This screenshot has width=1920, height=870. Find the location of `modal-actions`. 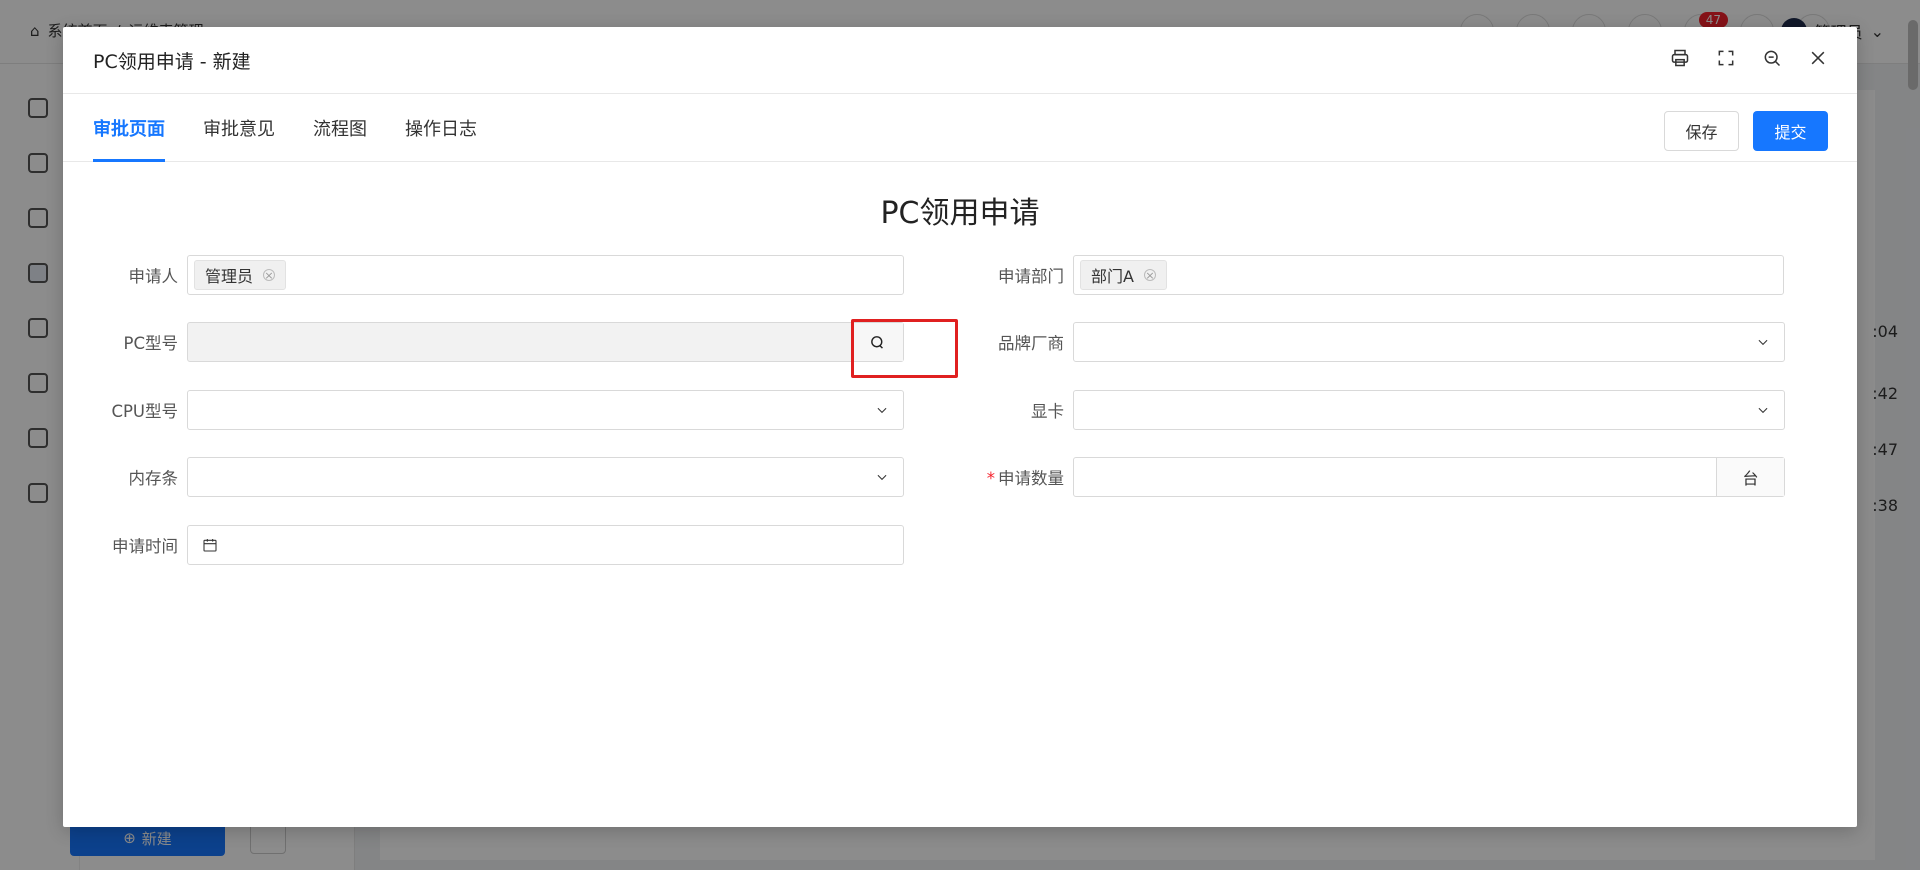

modal-actions is located at coordinates (1749, 58).